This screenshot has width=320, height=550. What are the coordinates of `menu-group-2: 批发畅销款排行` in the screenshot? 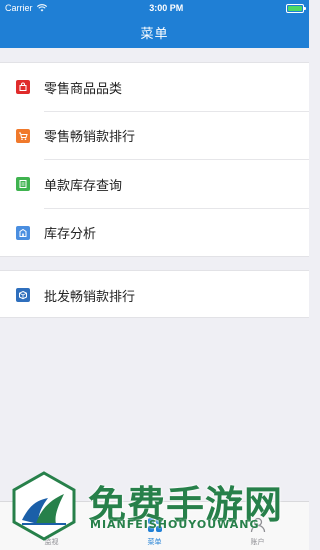 It's located at (154, 294).